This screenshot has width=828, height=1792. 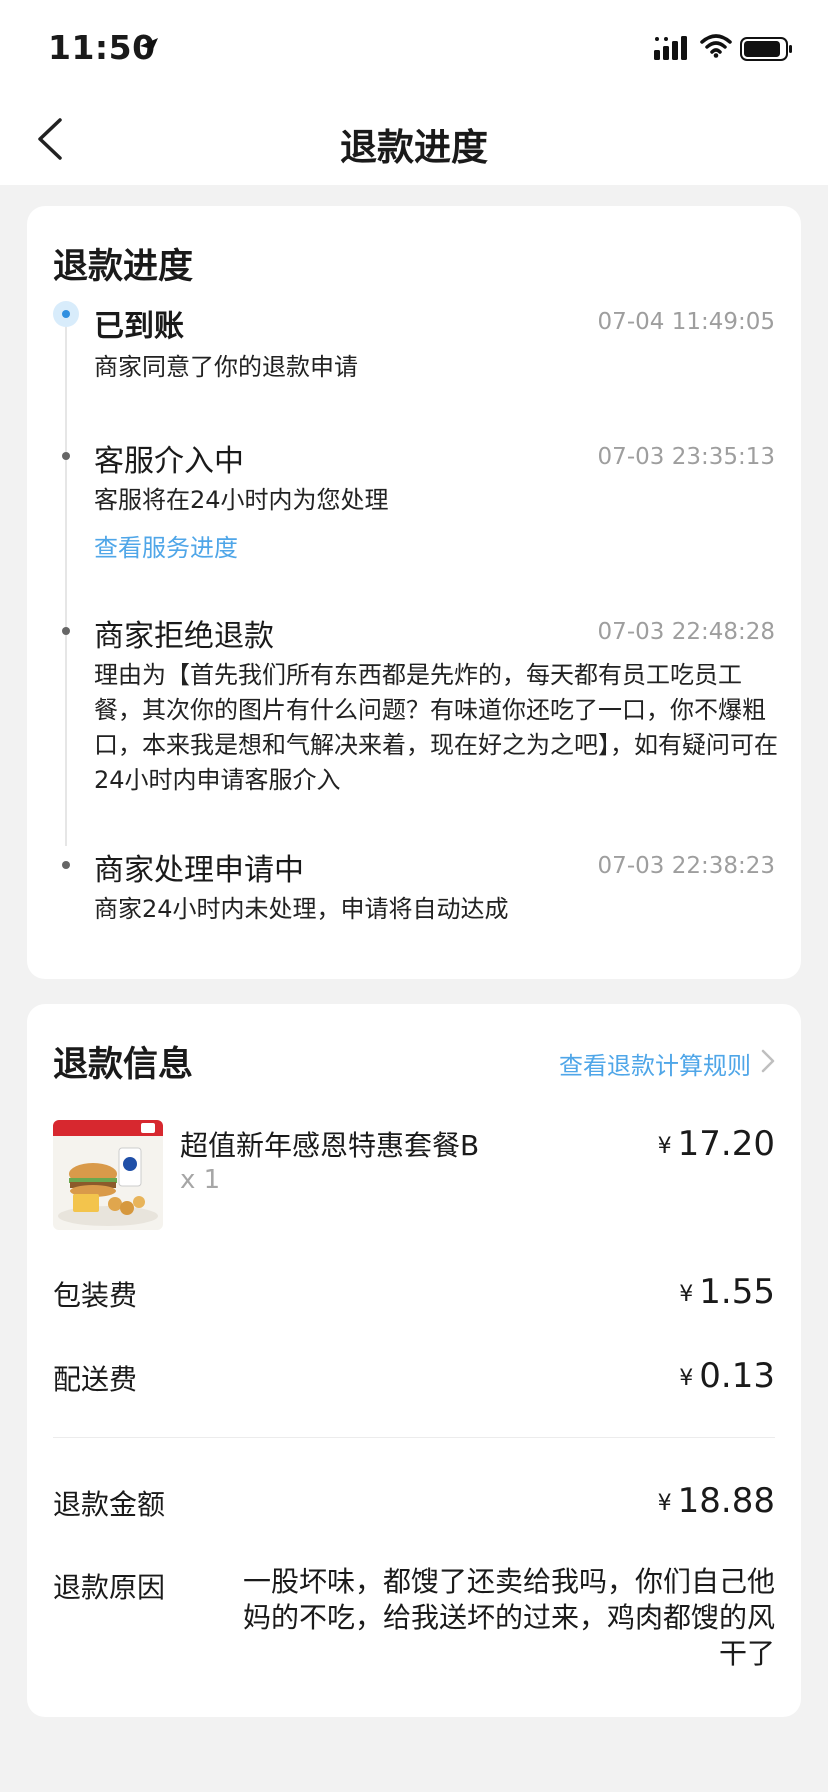 What do you see at coordinates (66, 576) in the screenshot?
I see `timeline-line` at bounding box center [66, 576].